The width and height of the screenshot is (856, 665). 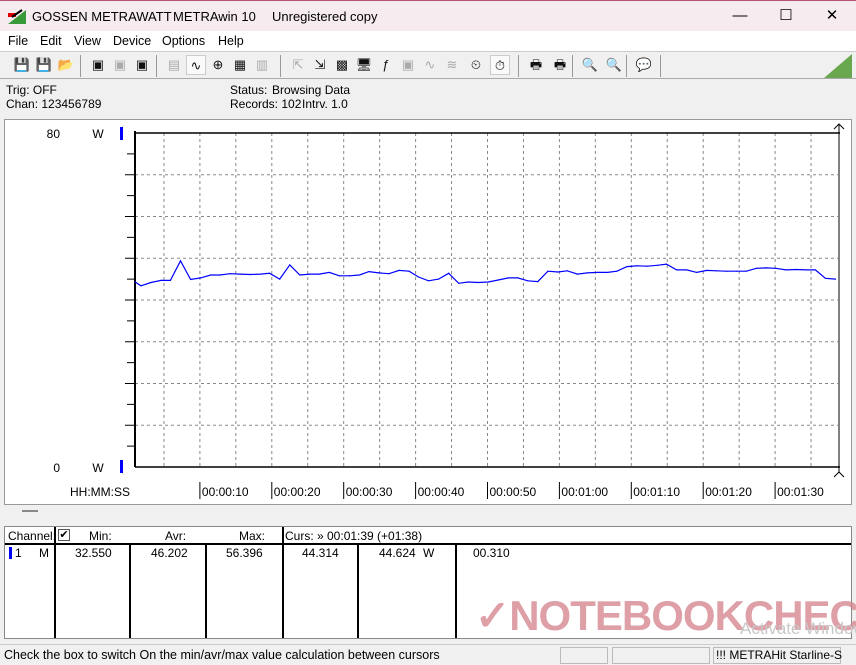 What do you see at coordinates (560, 65) in the screenshot?
I see `print-preview-button: 🖶` at bounding box center [560, 65].